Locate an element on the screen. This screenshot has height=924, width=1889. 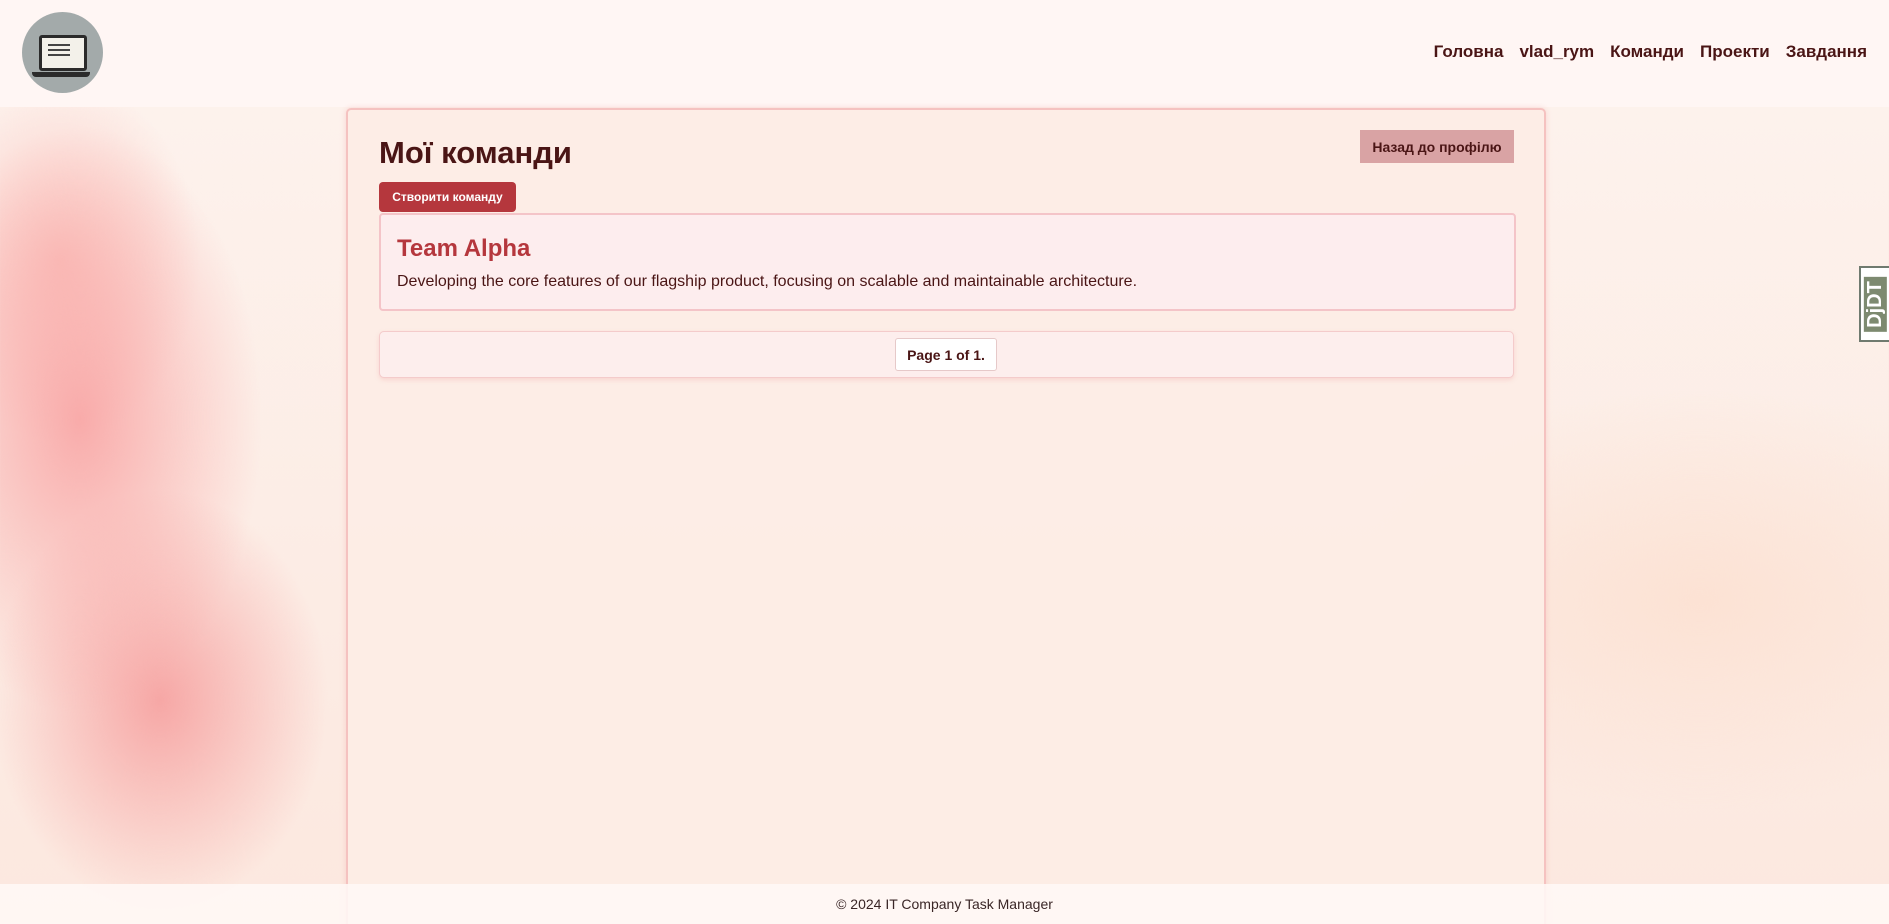
page-indicator: Page 1 of 1. is located at coordinates (946, 354).